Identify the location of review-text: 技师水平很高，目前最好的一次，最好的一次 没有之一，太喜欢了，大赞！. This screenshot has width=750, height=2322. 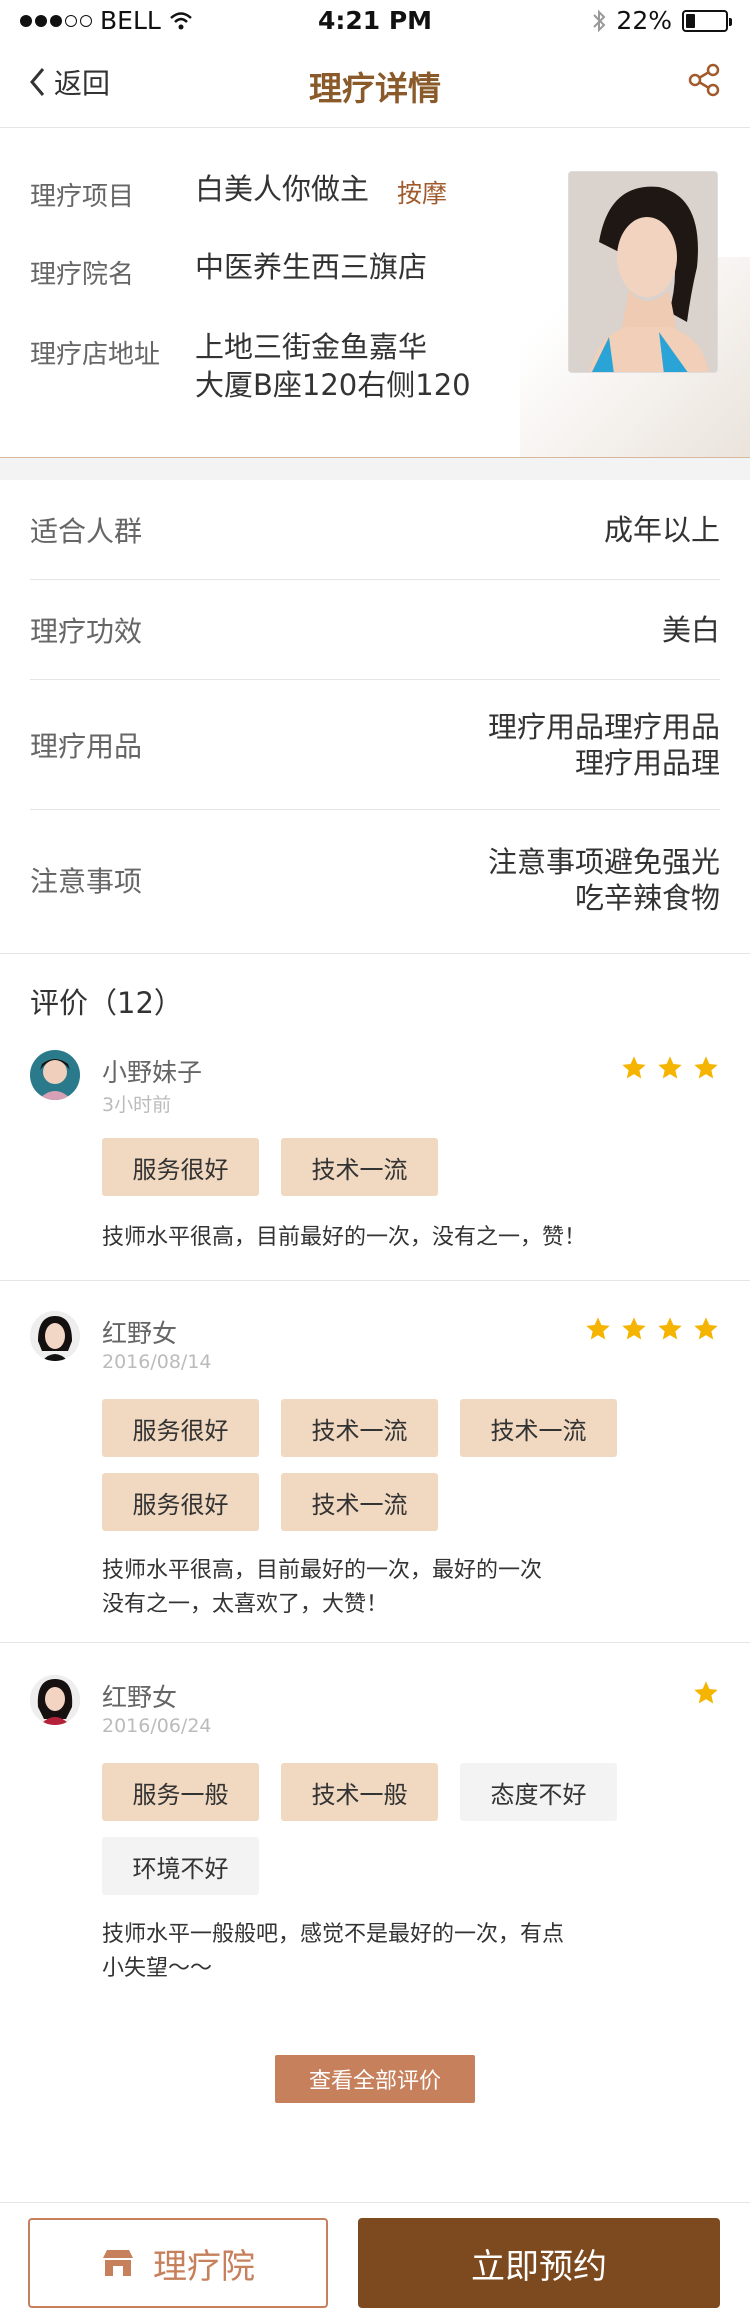
(387, 1588).